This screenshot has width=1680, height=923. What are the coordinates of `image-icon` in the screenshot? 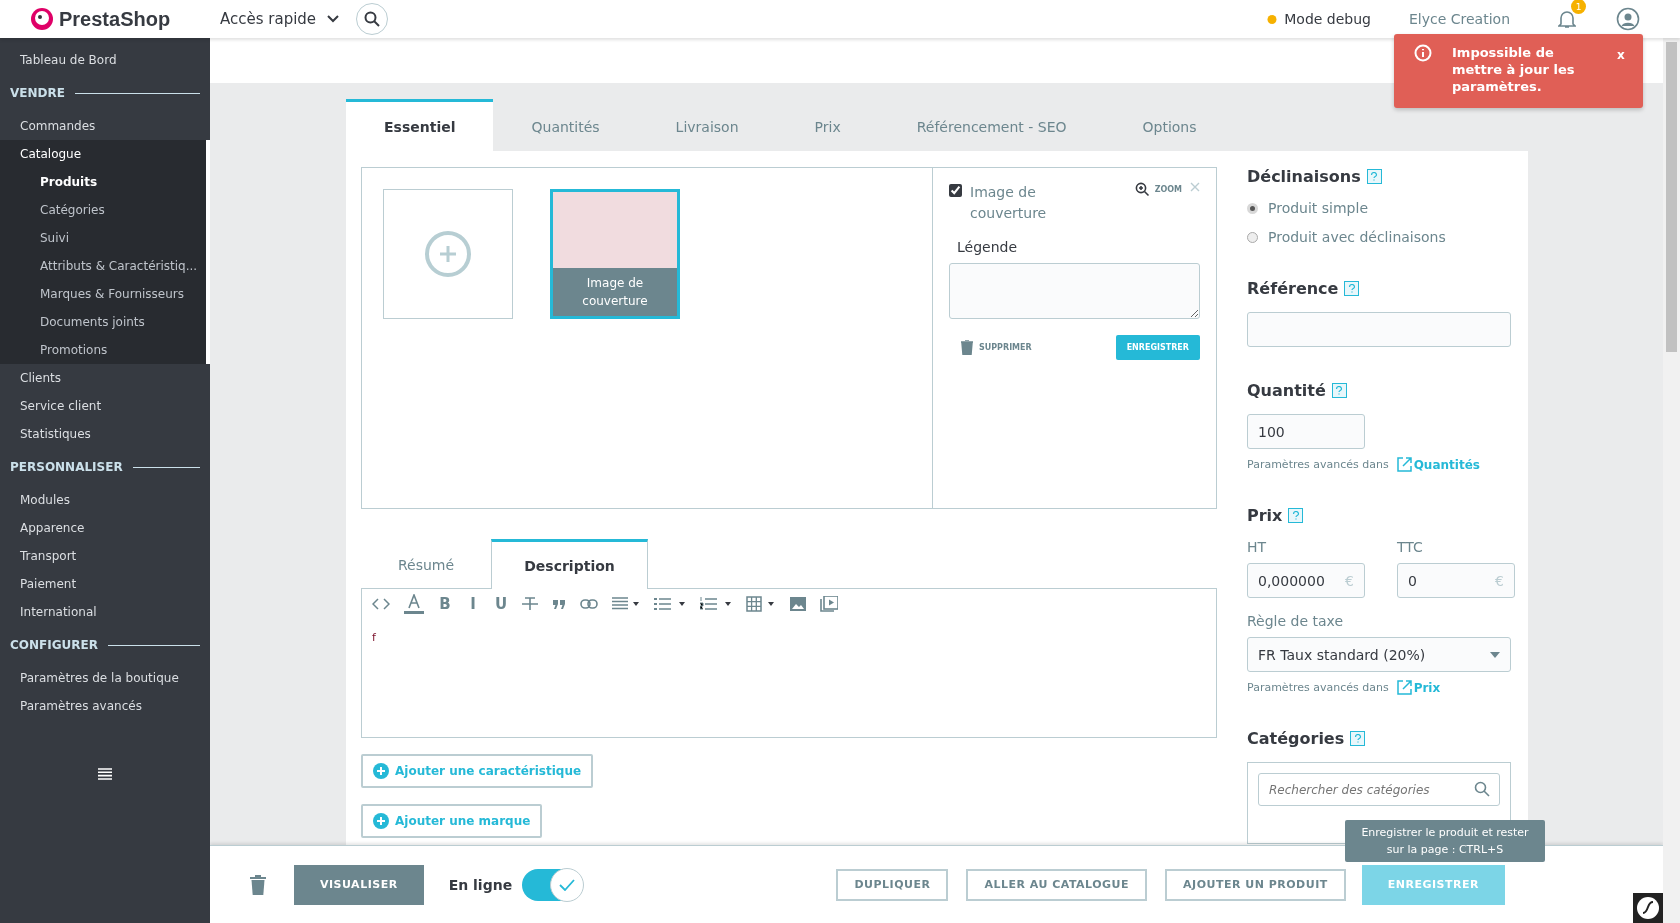 It's located at (798, 604).